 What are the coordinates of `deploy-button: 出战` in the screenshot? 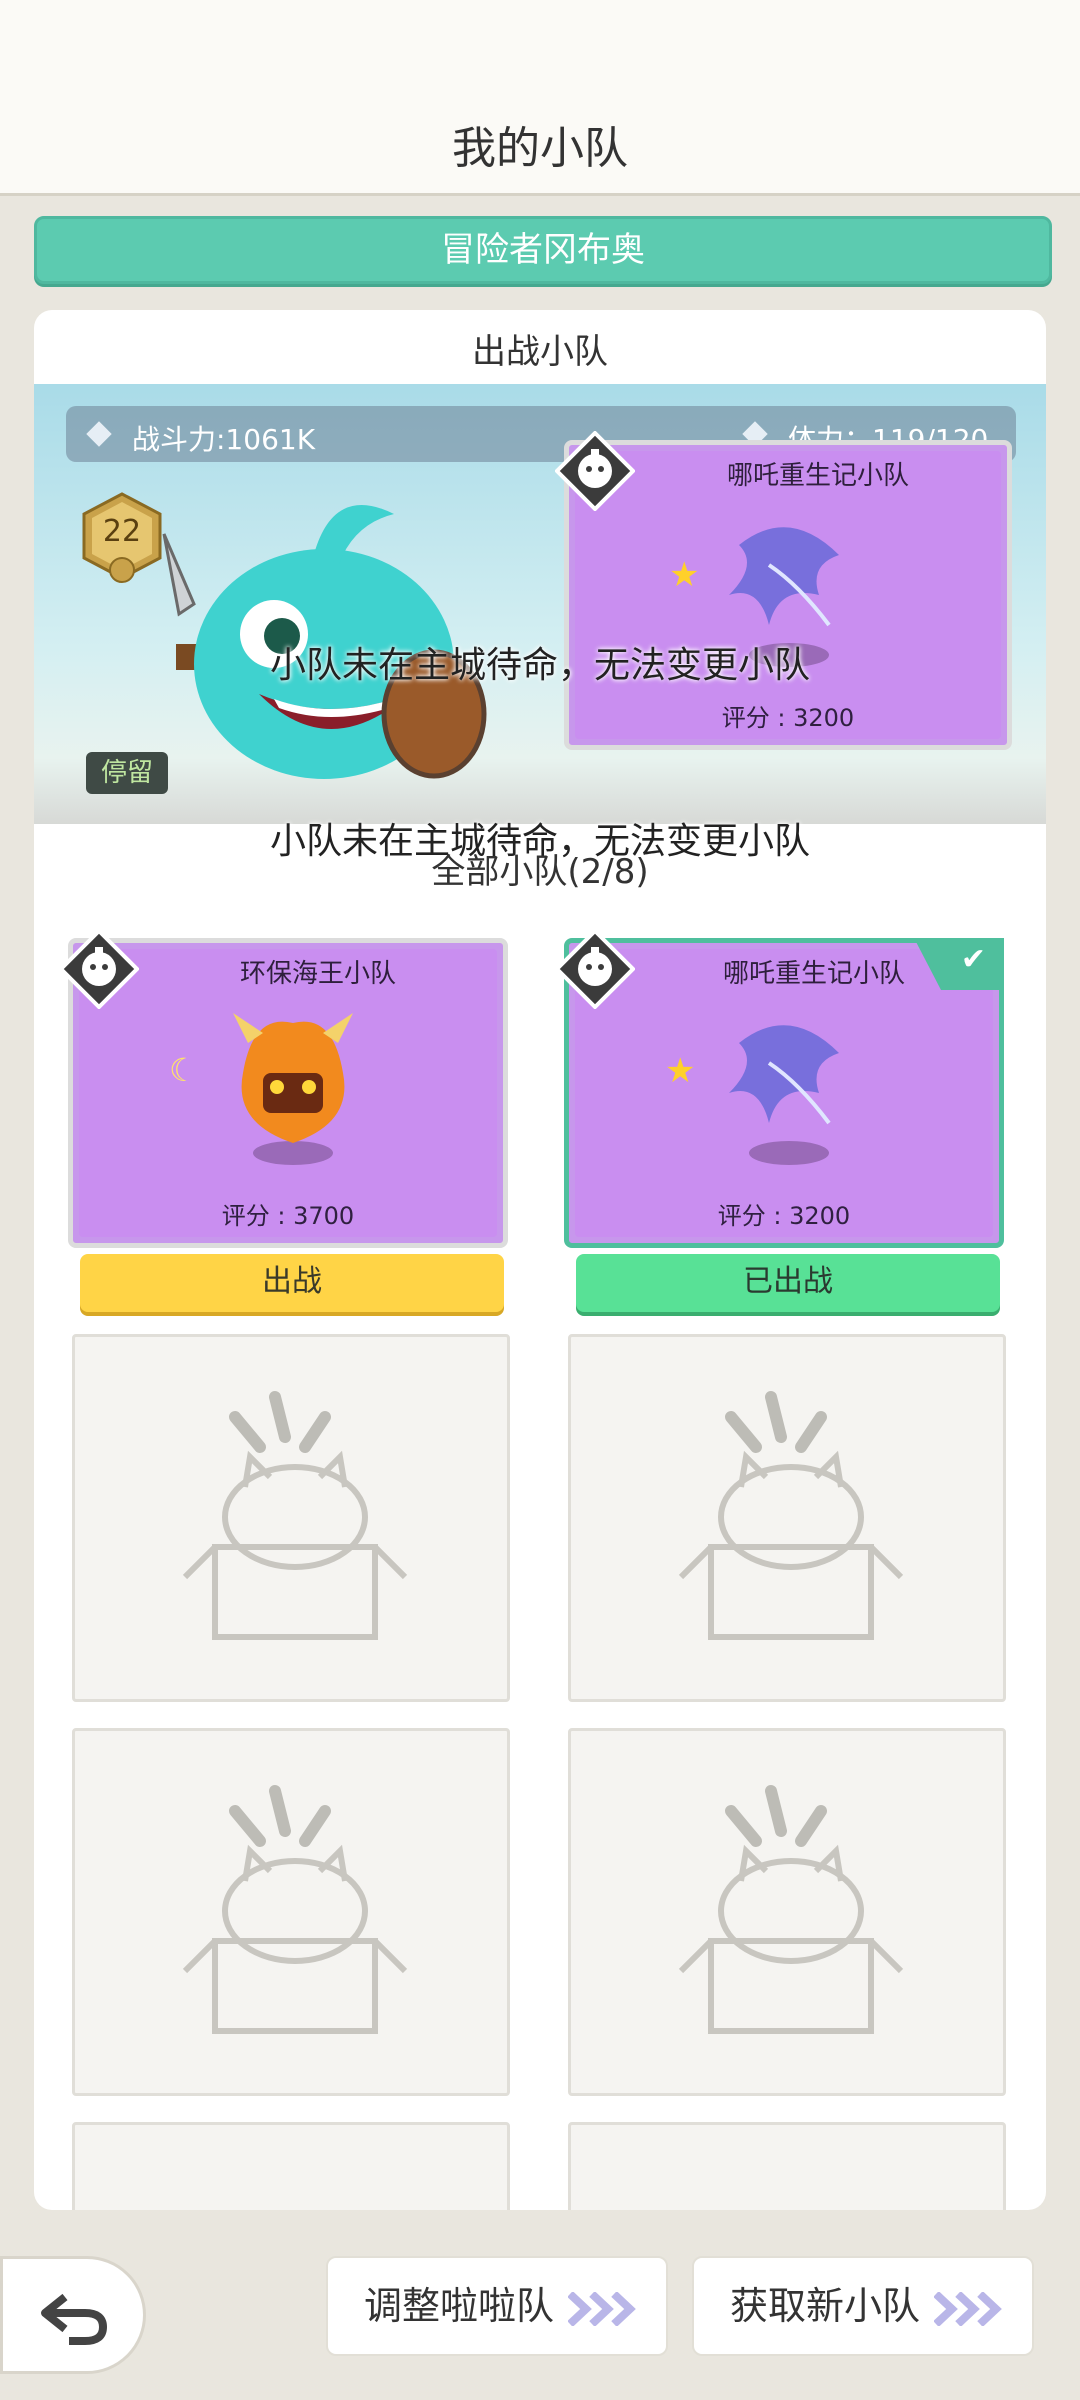 It's located at (292, 1283).